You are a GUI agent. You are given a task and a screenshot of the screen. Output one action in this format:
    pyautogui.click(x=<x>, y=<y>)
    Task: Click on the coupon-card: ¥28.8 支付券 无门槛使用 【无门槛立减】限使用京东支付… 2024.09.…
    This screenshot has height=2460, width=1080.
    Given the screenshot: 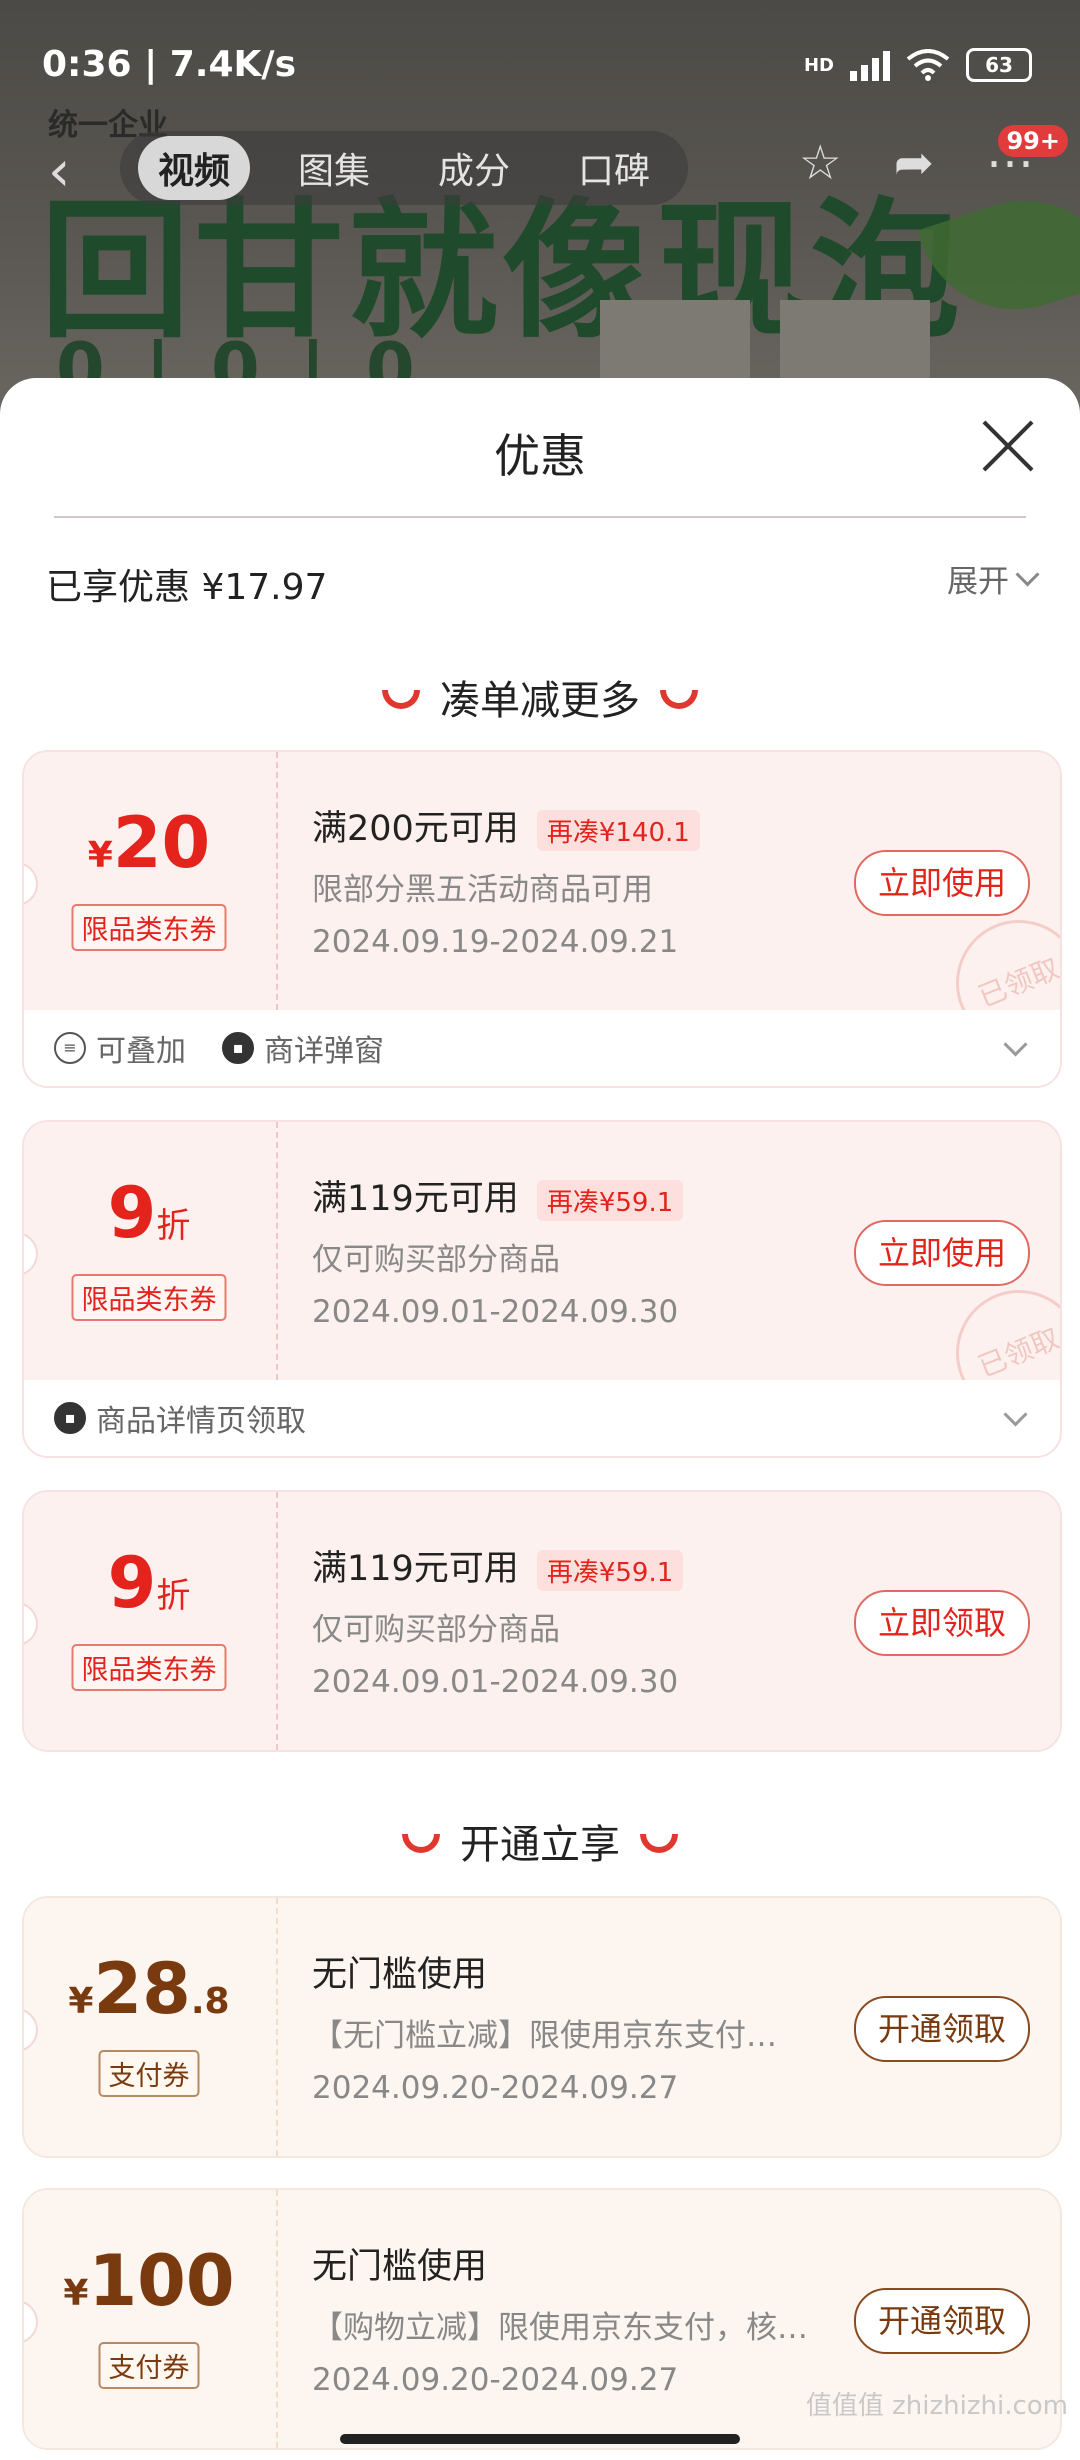 What is the action you would take?
    pyautogui.click(x=542, y=2027)
    